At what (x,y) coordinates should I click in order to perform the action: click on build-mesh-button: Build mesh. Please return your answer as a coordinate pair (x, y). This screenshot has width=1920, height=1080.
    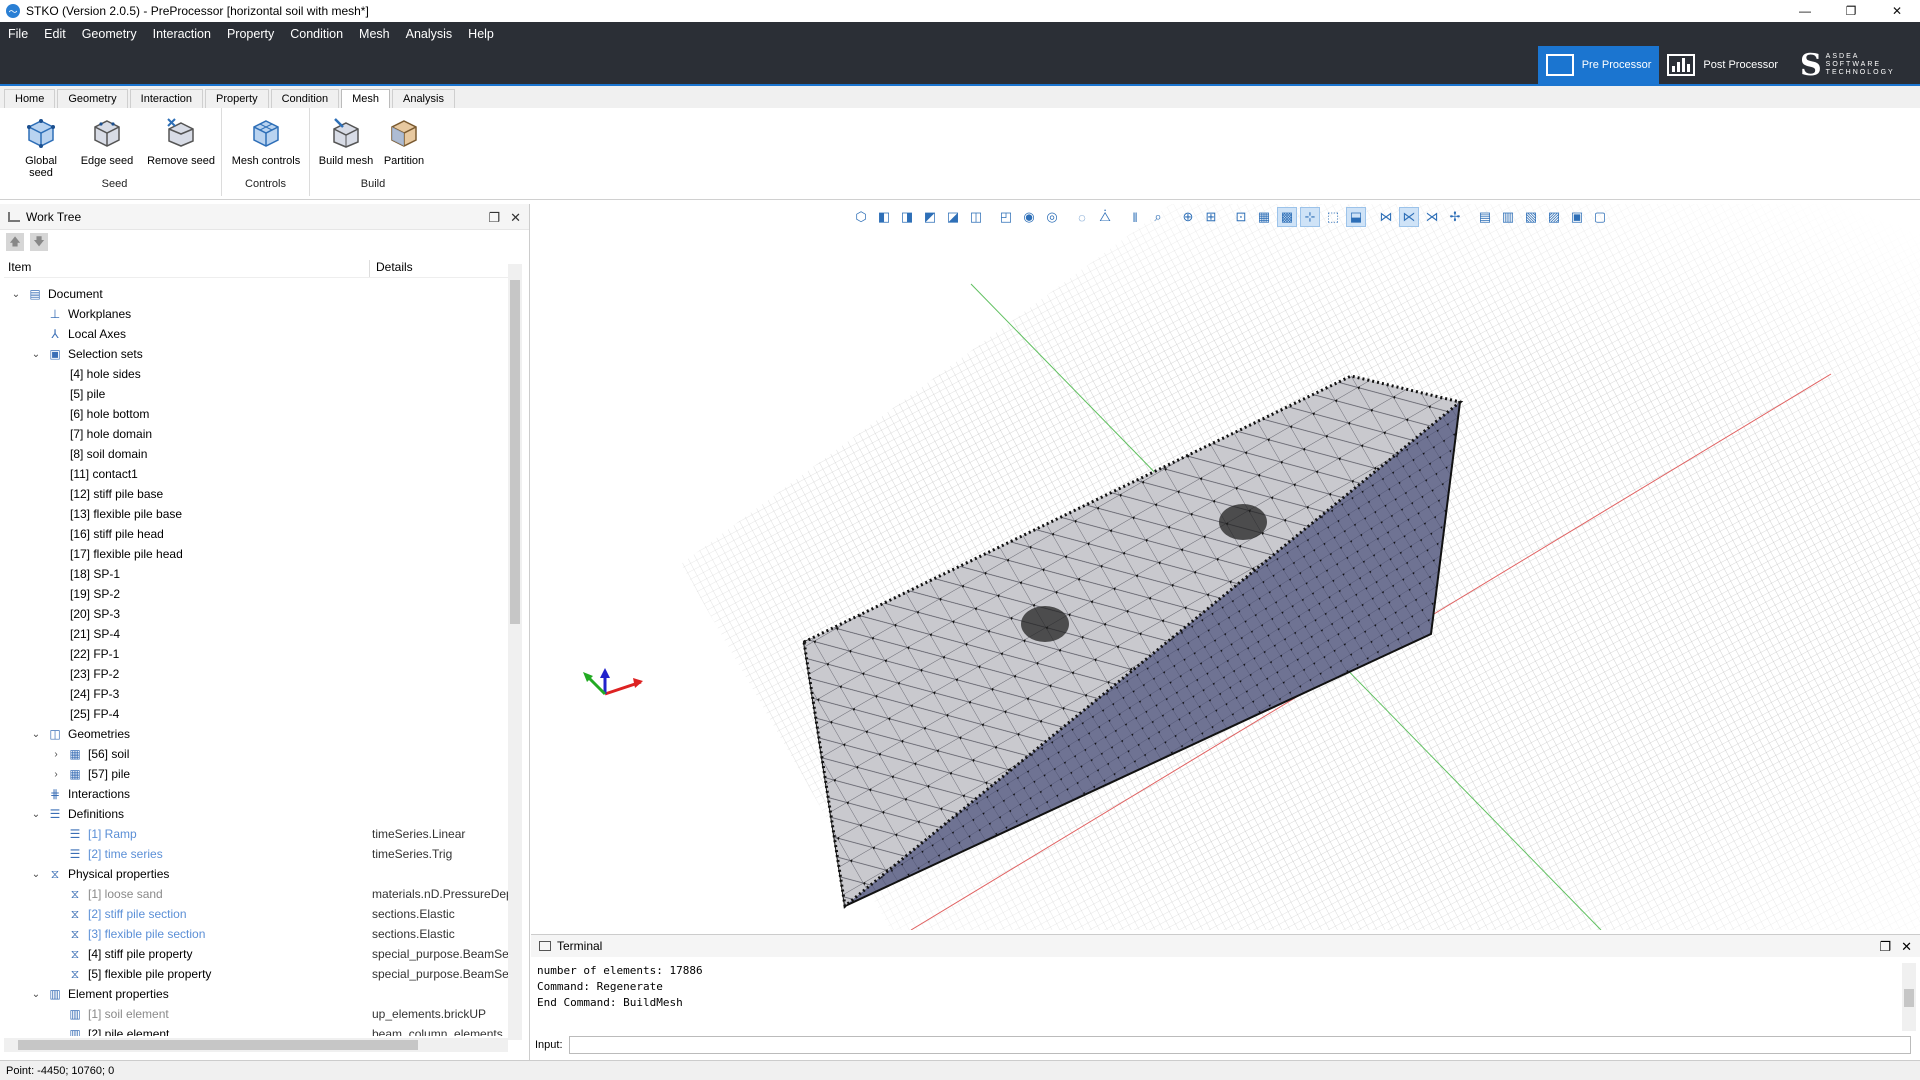
    Looking at the image, I should click on (346, 142).